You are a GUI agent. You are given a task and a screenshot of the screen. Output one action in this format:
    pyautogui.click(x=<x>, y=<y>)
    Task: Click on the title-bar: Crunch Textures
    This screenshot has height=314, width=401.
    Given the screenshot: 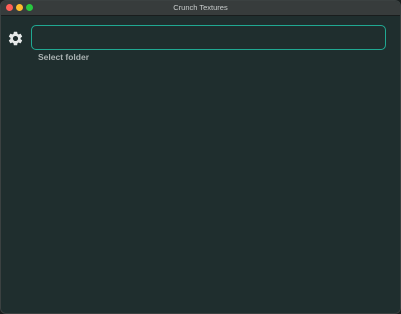 What is the action you would take?
    pyautogui.click(x=200, y=8)
    